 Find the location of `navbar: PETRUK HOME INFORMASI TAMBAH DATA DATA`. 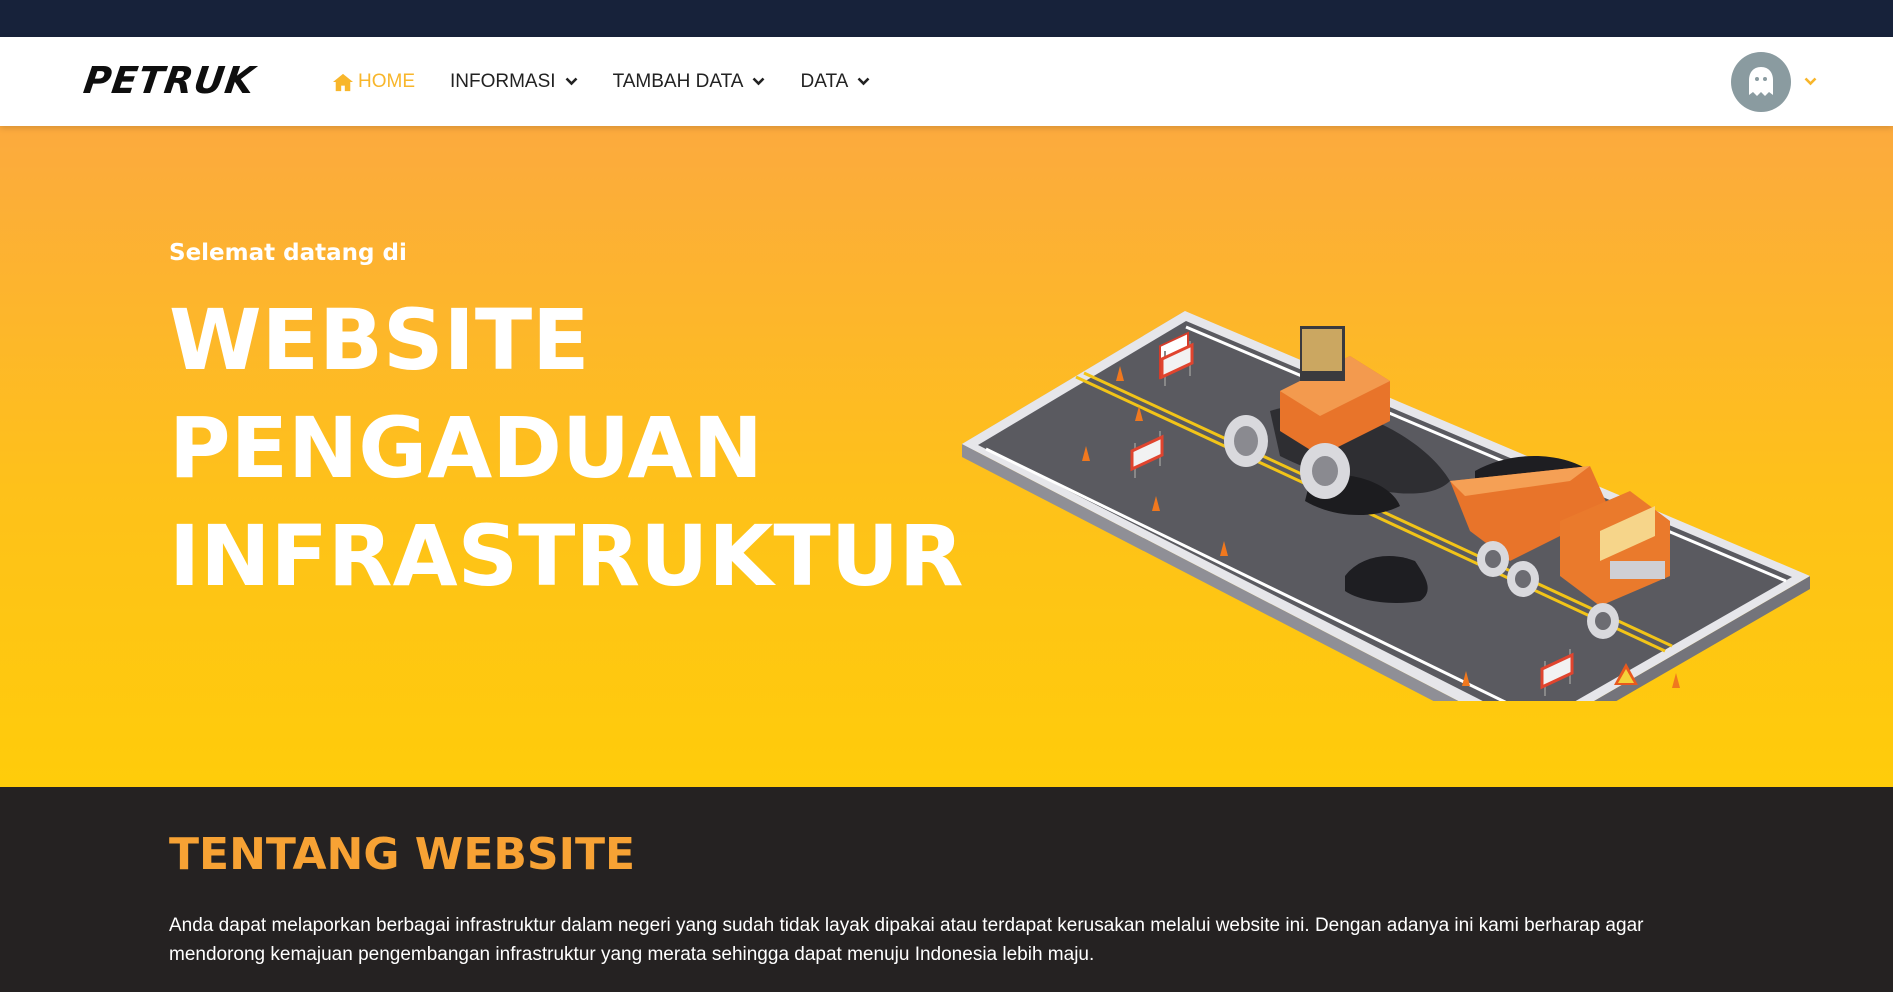

navbar: PETRUK HOME INFORMASI TAMBAH DATA DATA is located at coordinates (946, 81).